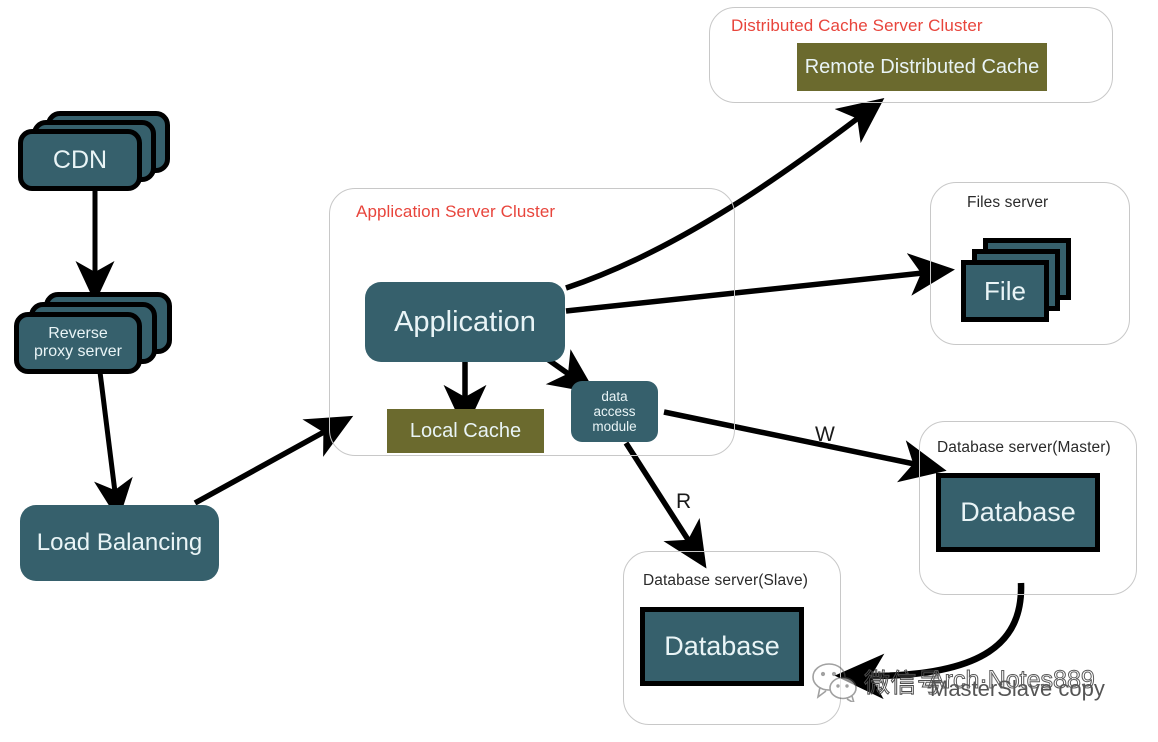 This screenshot has height=742, width=1158. I want to click on application-label: Application, so click(465, 321).